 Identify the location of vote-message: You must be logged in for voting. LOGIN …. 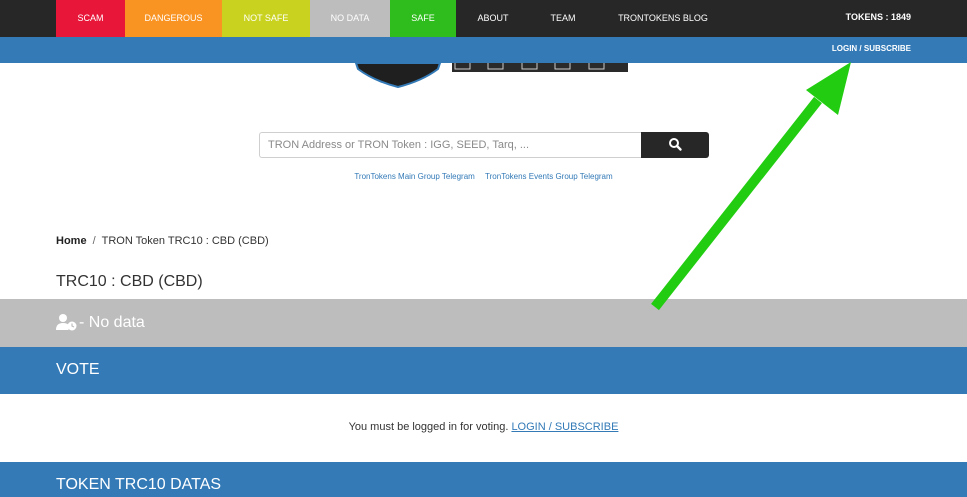
(483, 427).